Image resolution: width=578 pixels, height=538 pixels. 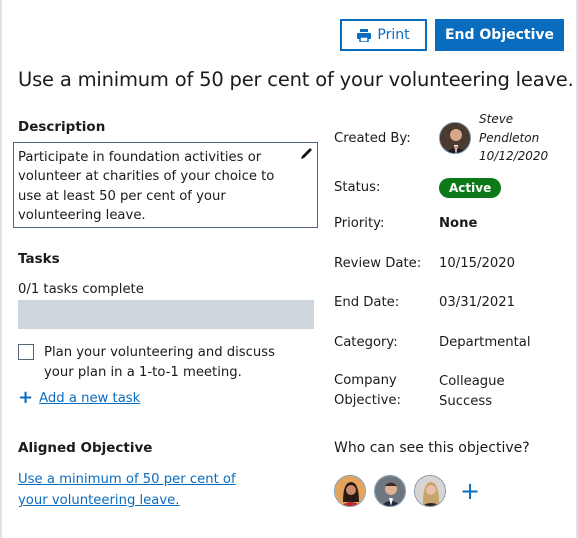 What do you see at coordinates (90, 398) in the screenshot?
I see `add-task-label: Add a new task` at bounding box center [90, 398].